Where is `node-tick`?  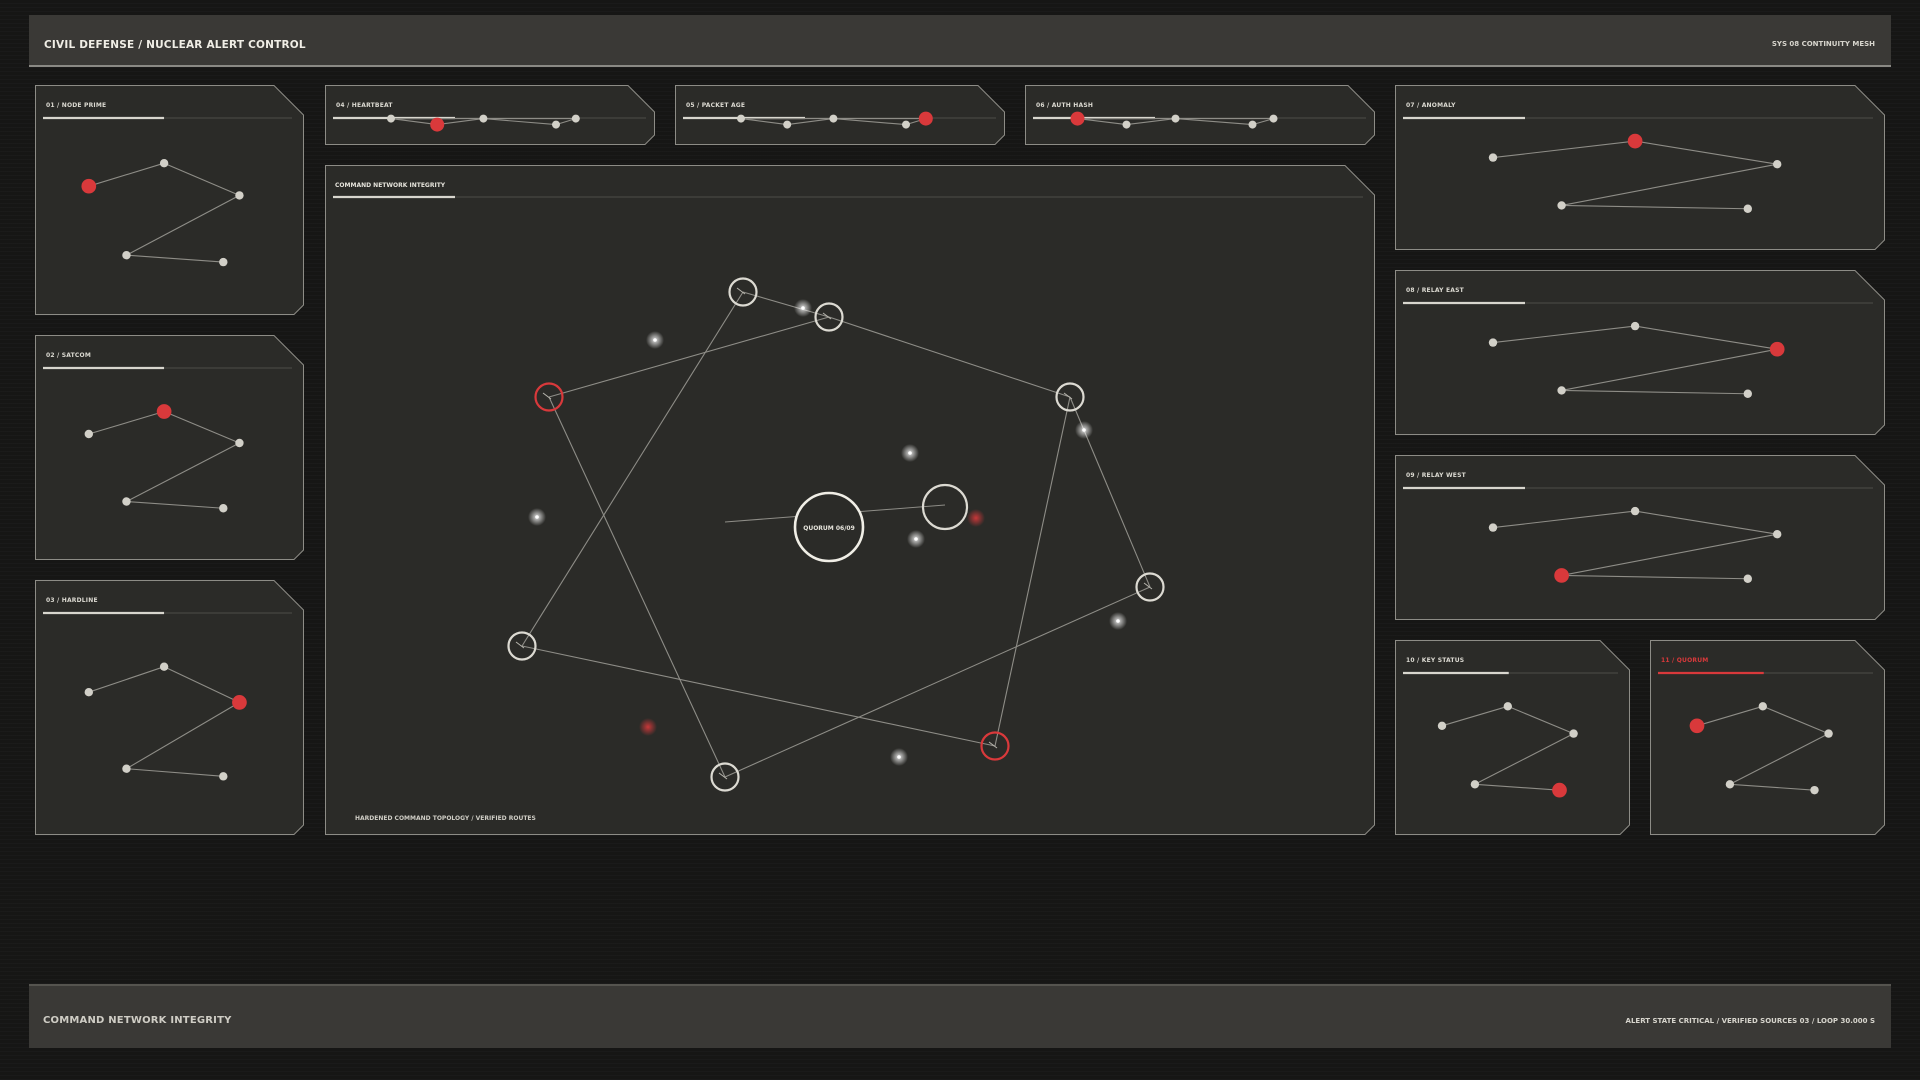
node-tick is located at coordinates (1068, 396).